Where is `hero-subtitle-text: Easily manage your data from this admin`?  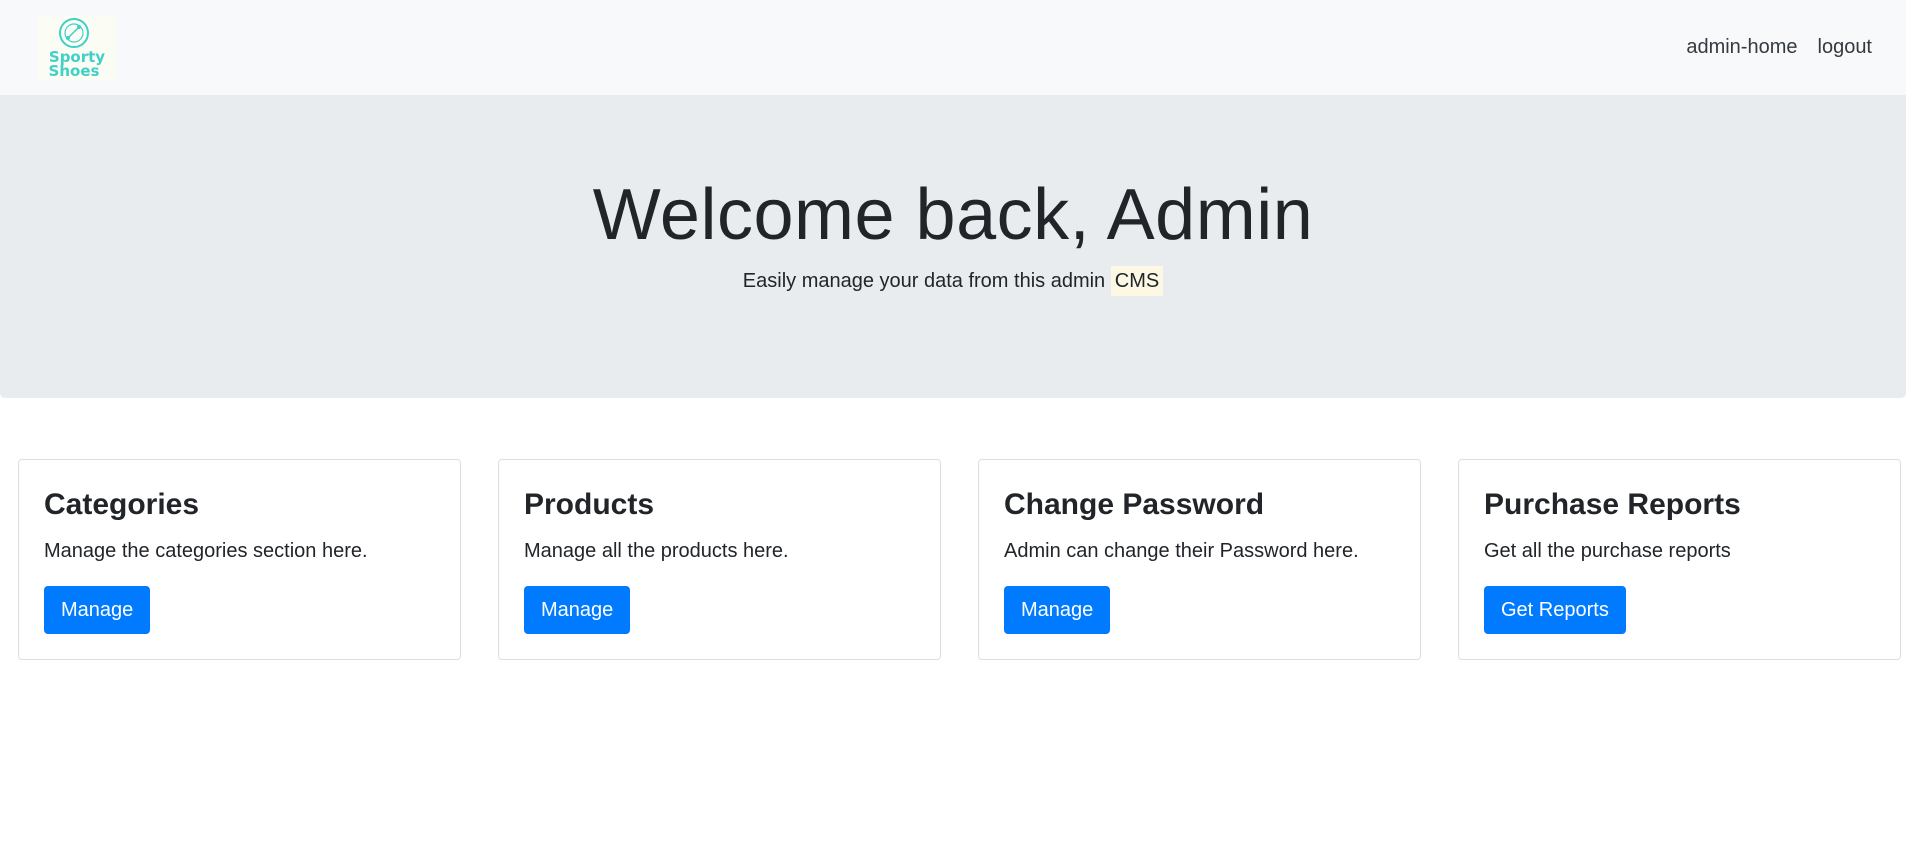
hero-subtitle-text: Easily manage your data from this admin is located at coordinates (924, 281).